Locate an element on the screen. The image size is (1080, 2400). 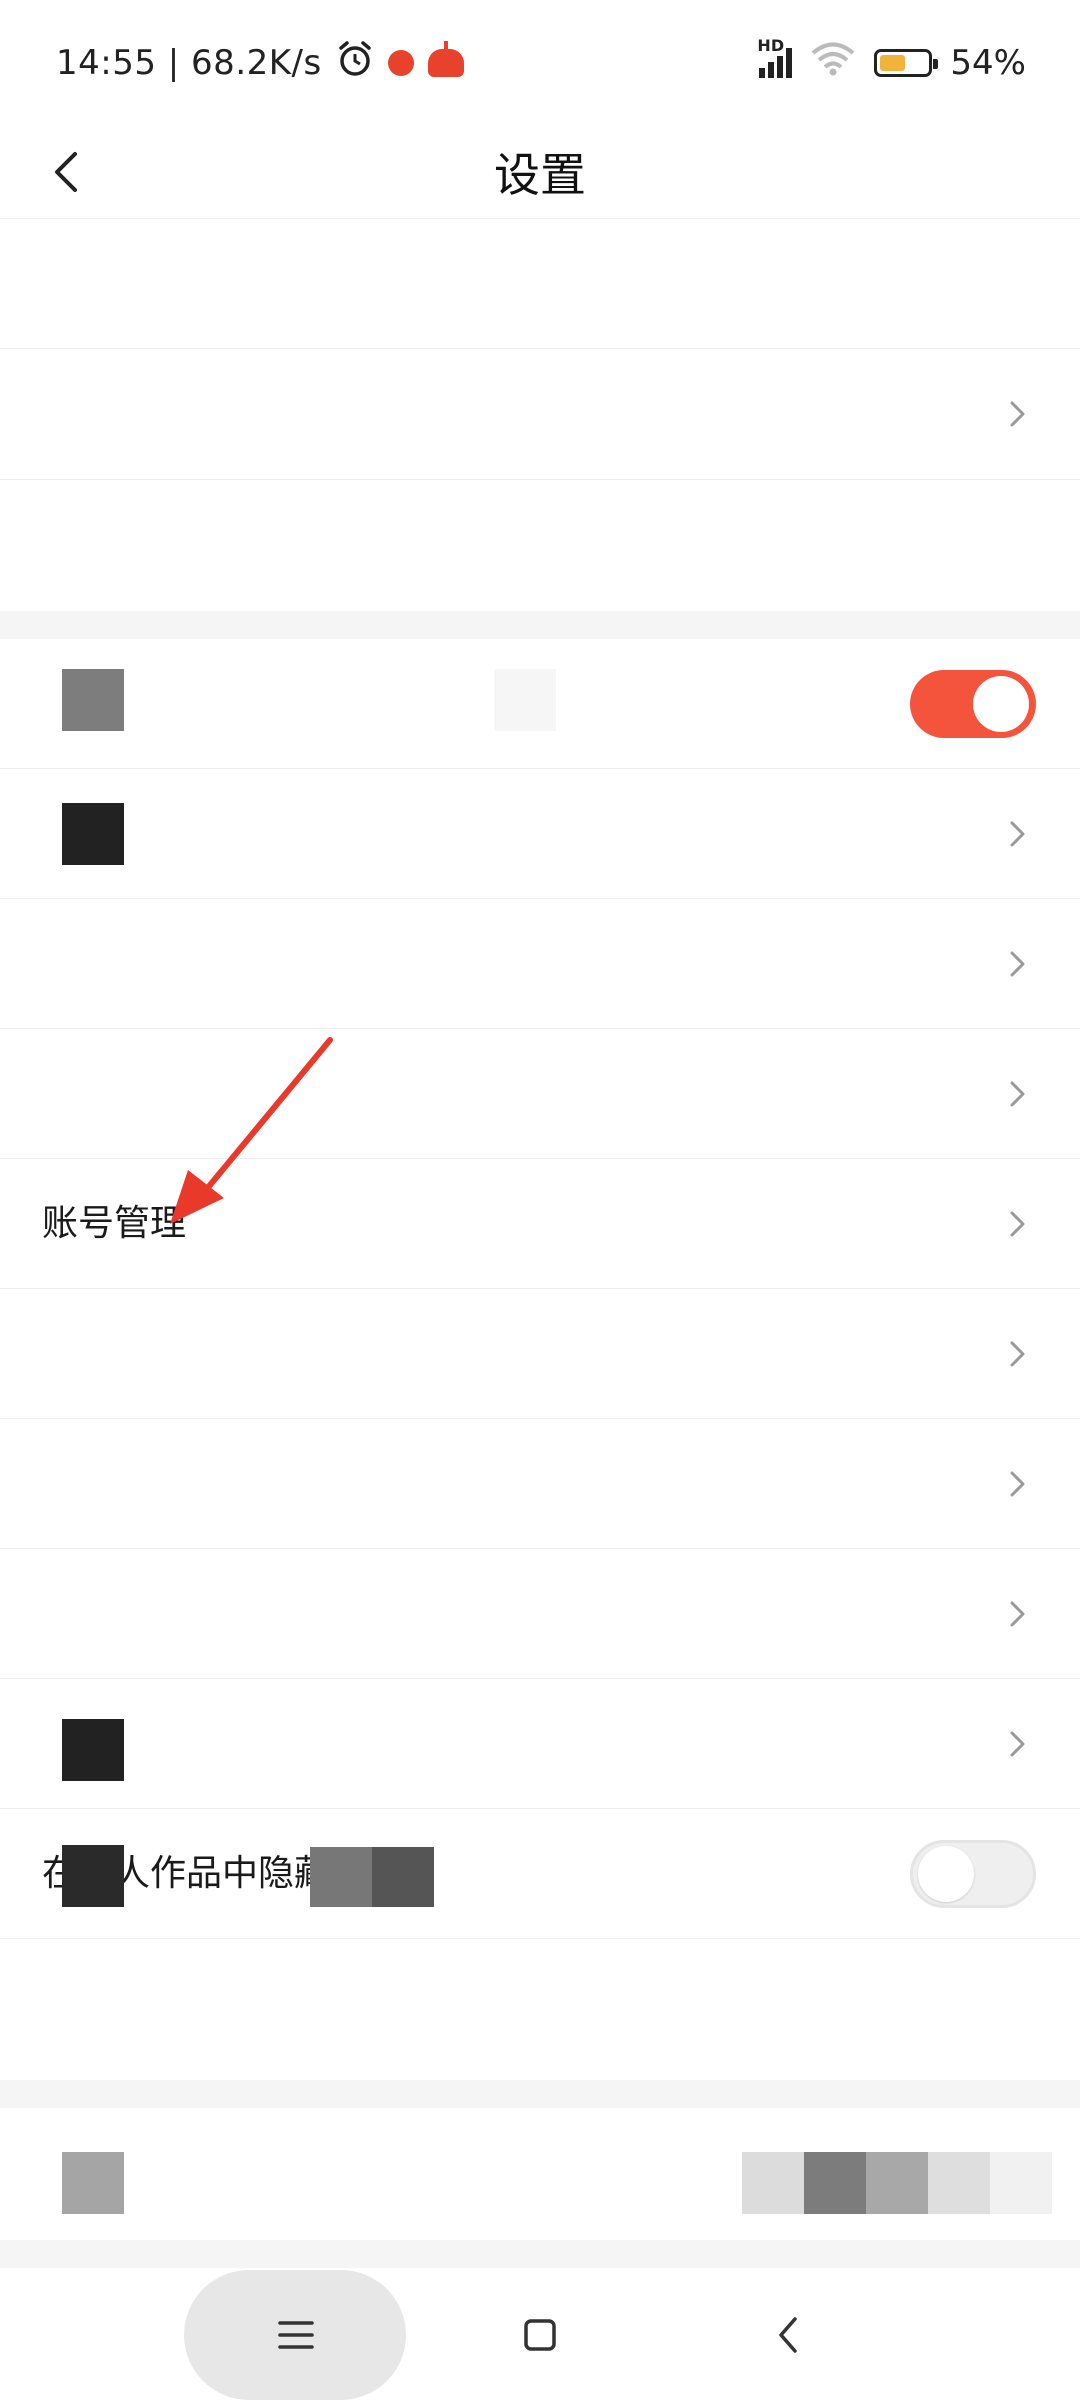
home-button is located at coordinates (540, 2335).